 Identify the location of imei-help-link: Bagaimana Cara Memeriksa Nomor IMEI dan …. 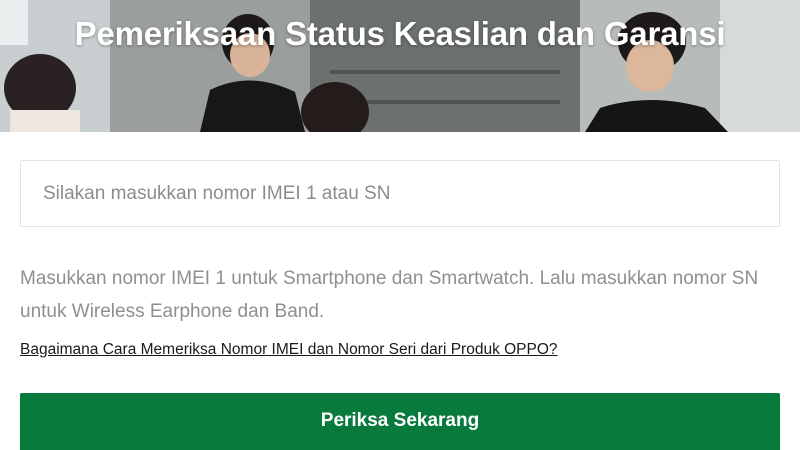
(289, 350).